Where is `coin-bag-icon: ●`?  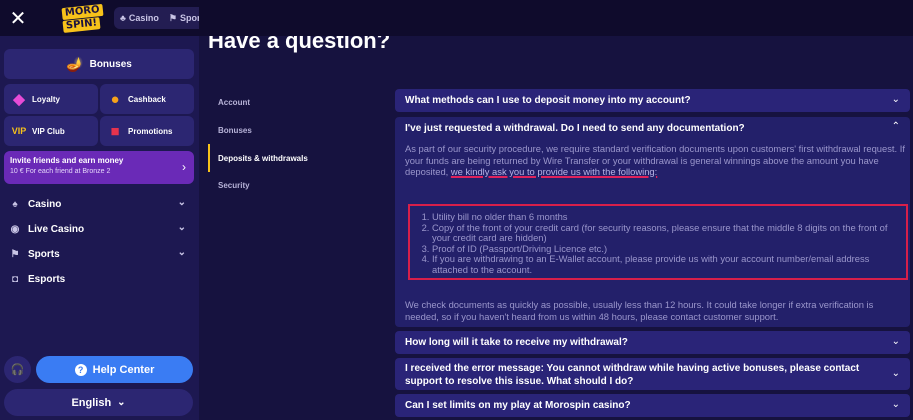 coin-bag-icon: ● is located at coordinates (115, 99).